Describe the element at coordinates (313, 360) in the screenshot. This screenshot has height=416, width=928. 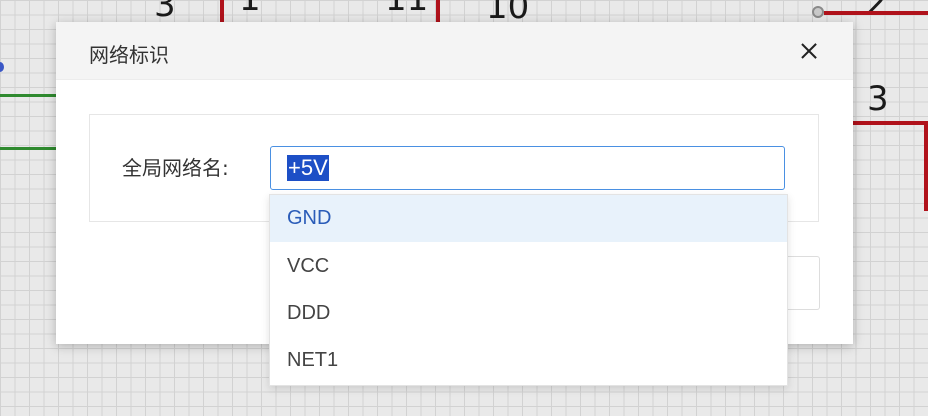
I see `dropdown-option-label: NET1` at that location.